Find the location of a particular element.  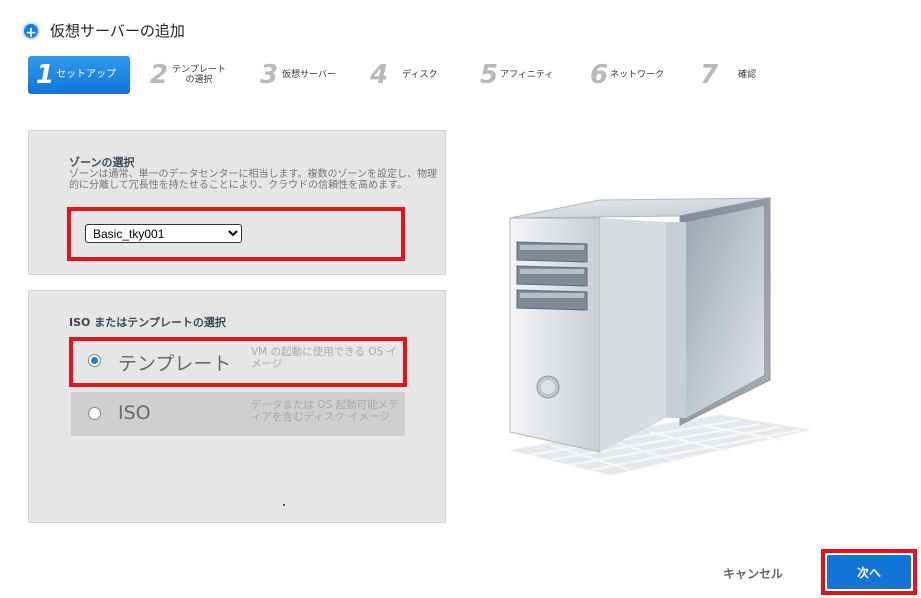

step-number: 2 is located at coordinates (159, 75).